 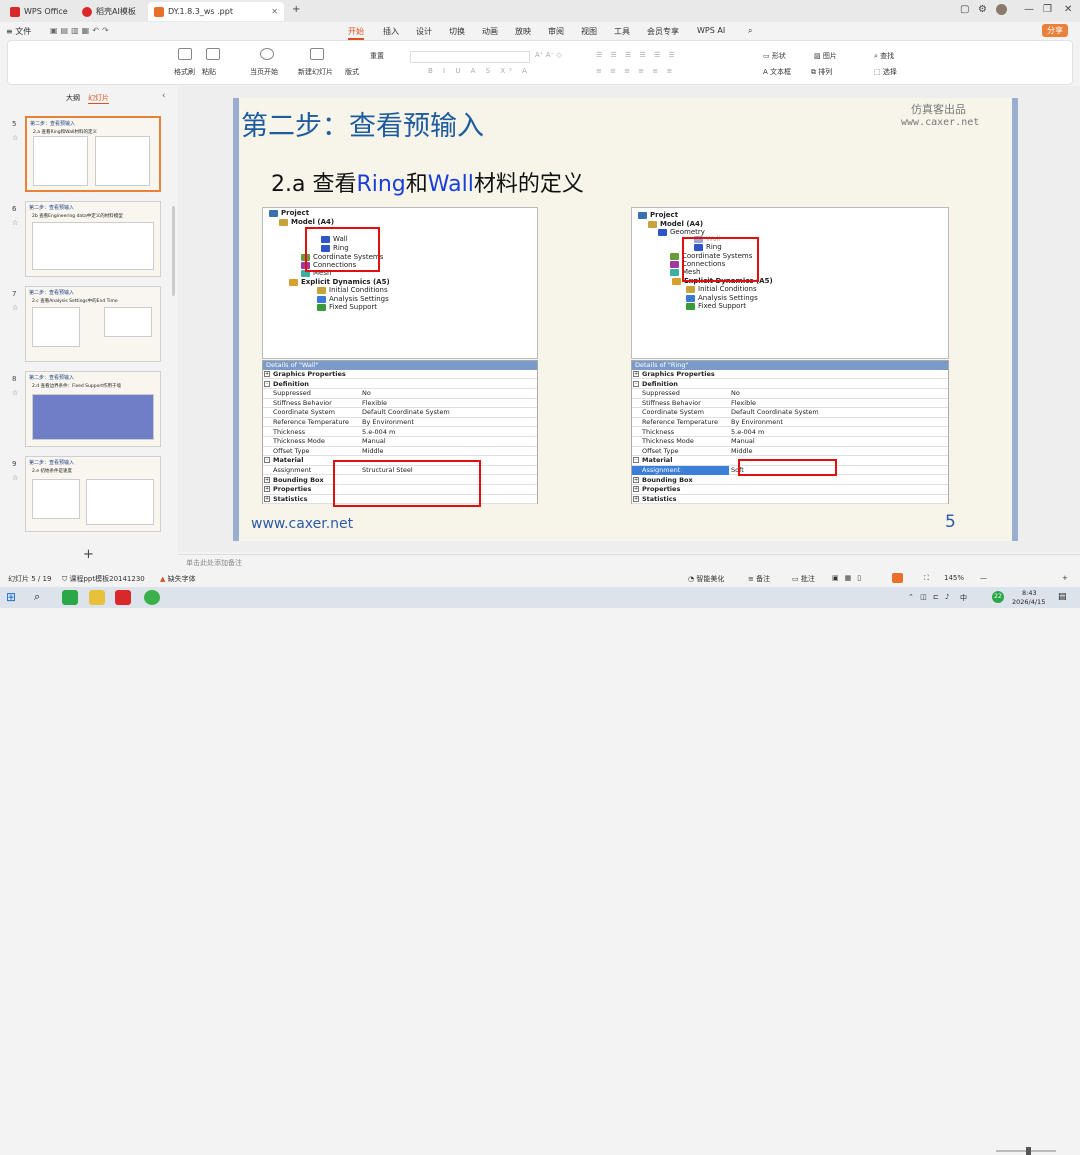 I want to click on collapse-panel-icon: ‹, so click(x=164, y=96).